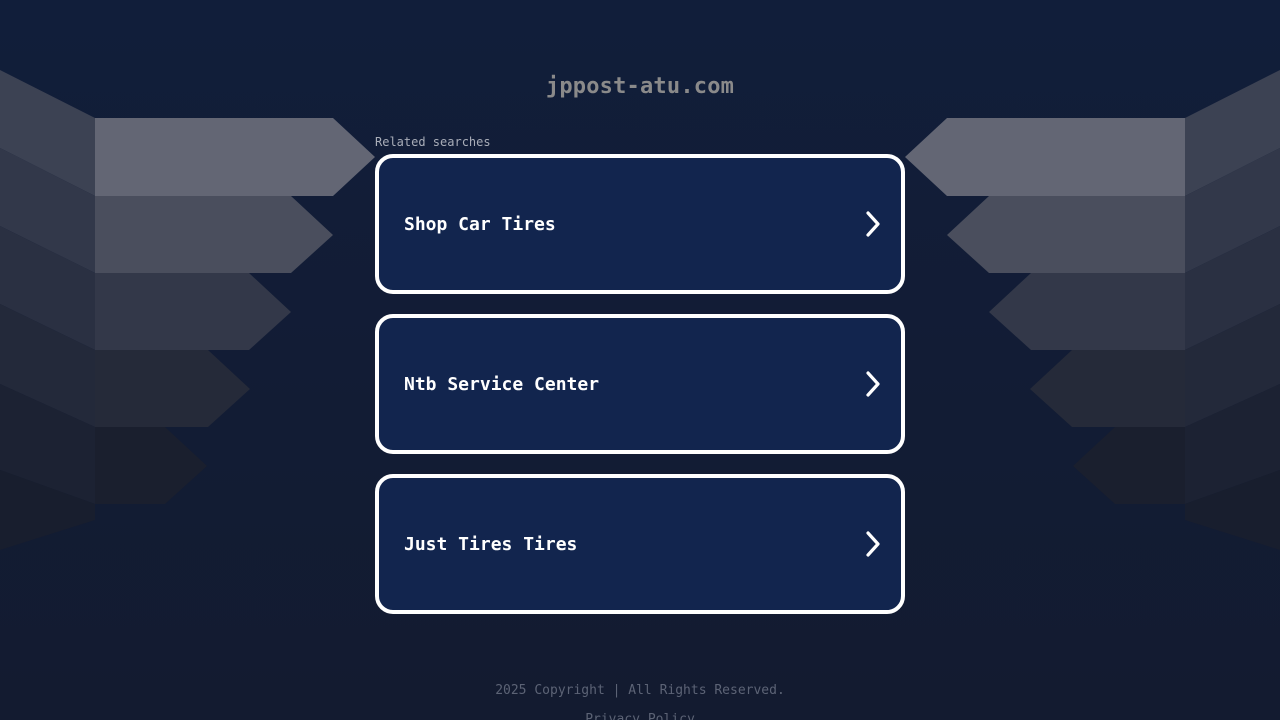  Describe the element at coordinates (491, 544) in the screenshot. I see `related-search-label: Just Tires Tires` at that location.